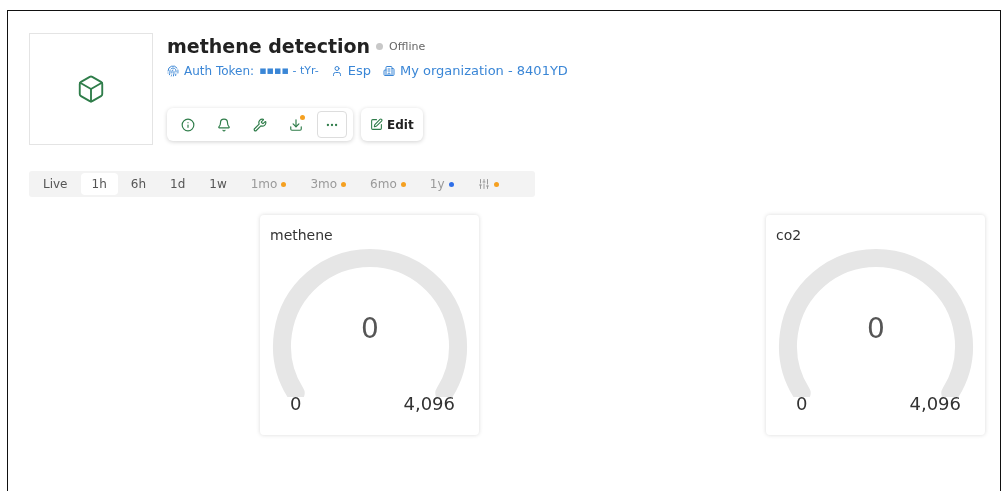 The image size is (1002, 491). I want to click on sliders-icon, so click(483, 184).